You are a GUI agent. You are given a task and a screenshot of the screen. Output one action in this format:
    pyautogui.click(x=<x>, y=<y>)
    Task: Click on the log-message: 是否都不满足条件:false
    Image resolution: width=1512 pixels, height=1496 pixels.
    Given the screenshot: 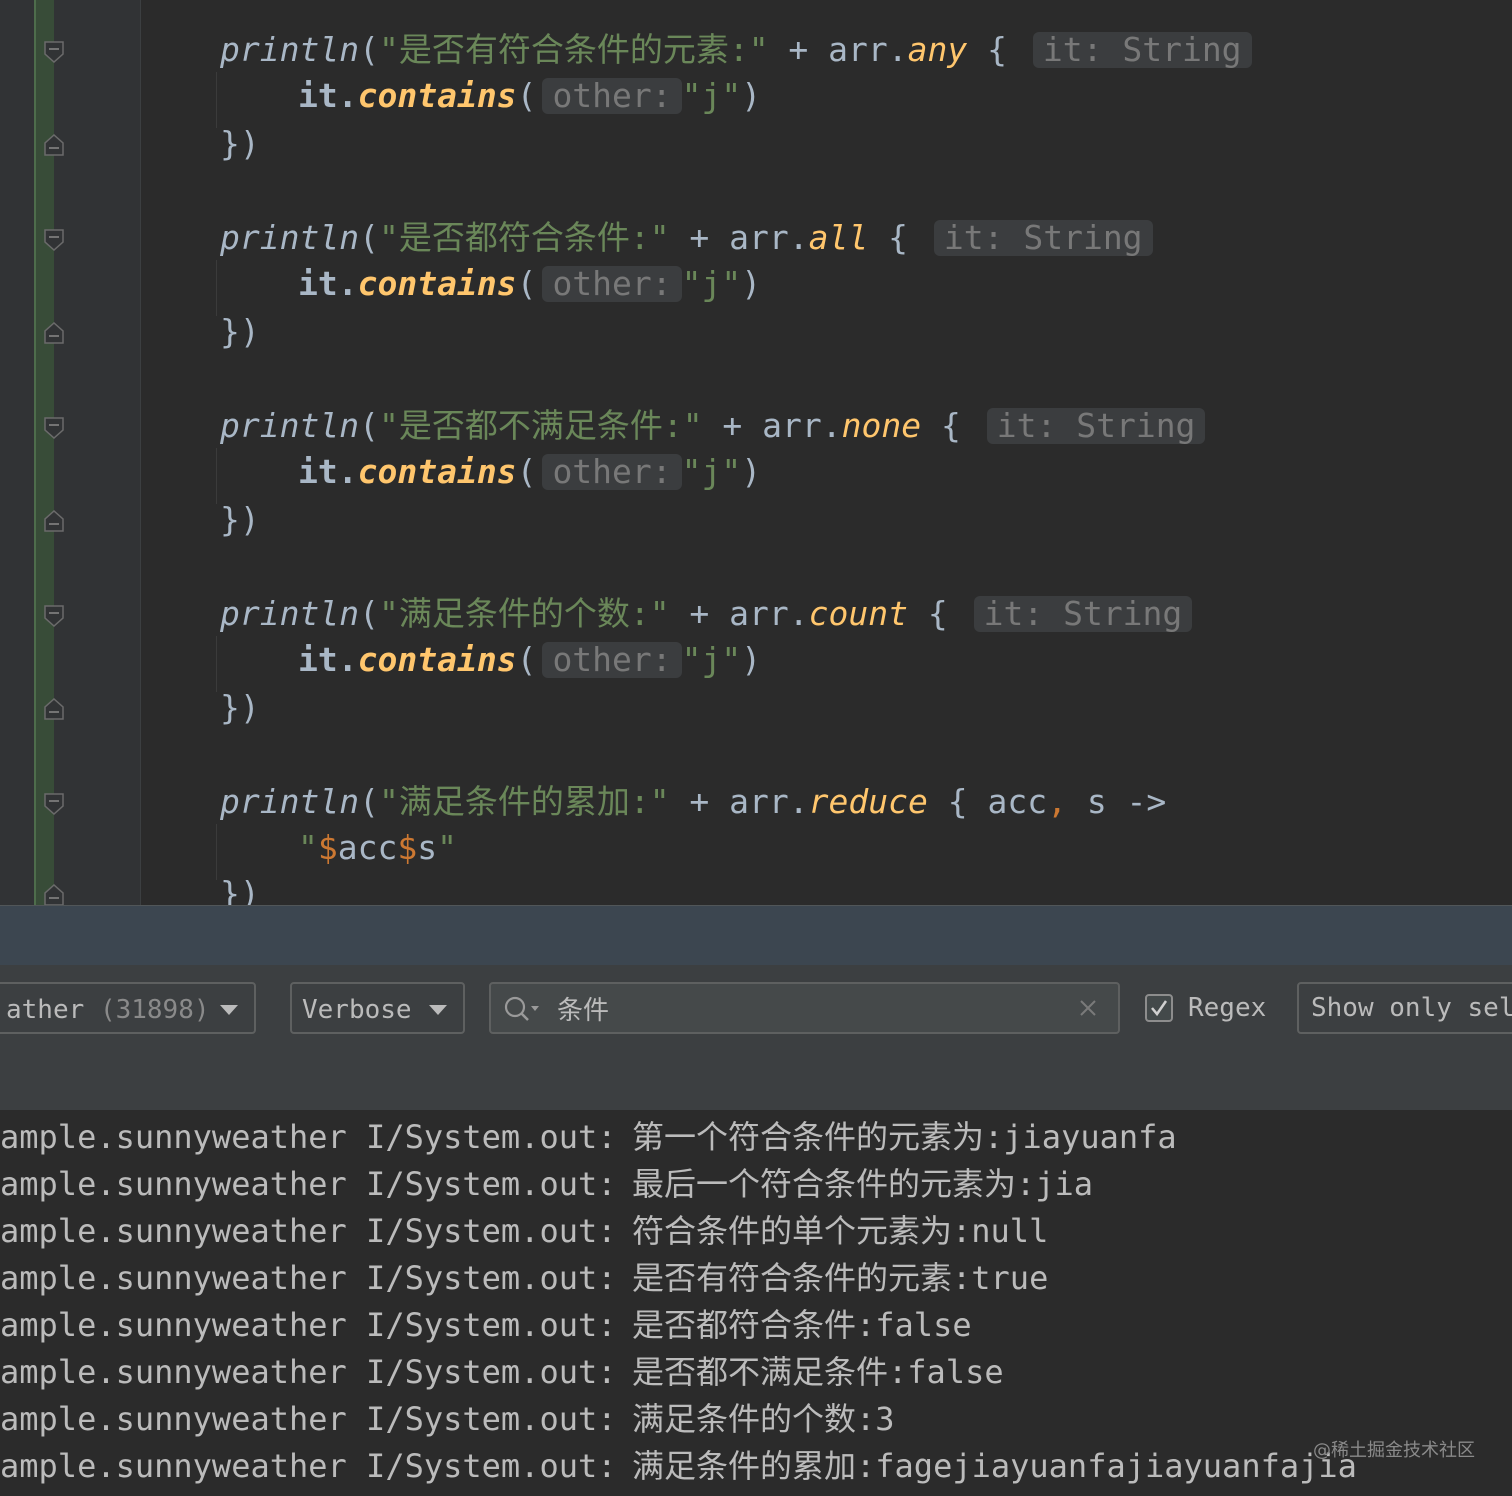 What is the action you would take?
    pyautogui.click(x=818, y=1372)
    